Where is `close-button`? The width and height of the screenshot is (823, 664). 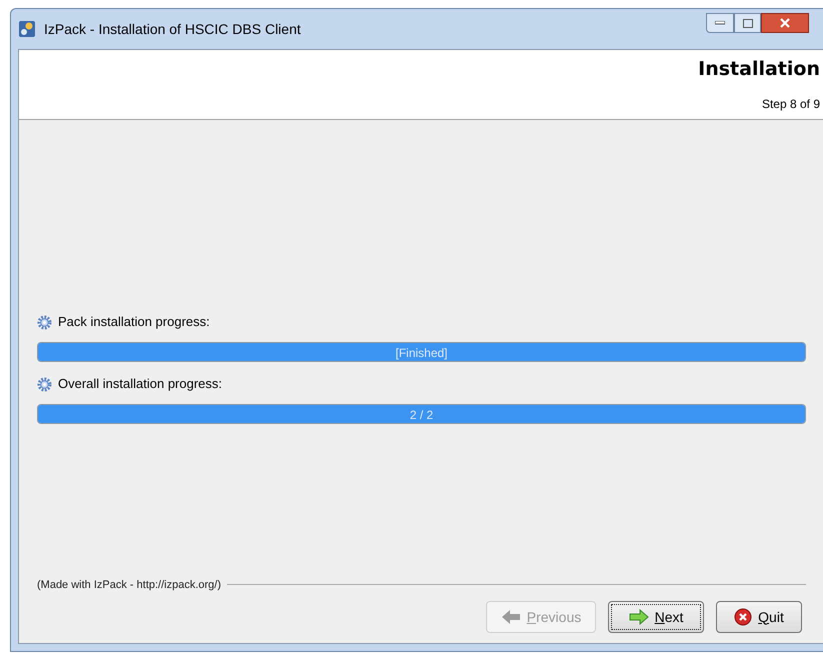 close-button is located at coordinates (785, 23).